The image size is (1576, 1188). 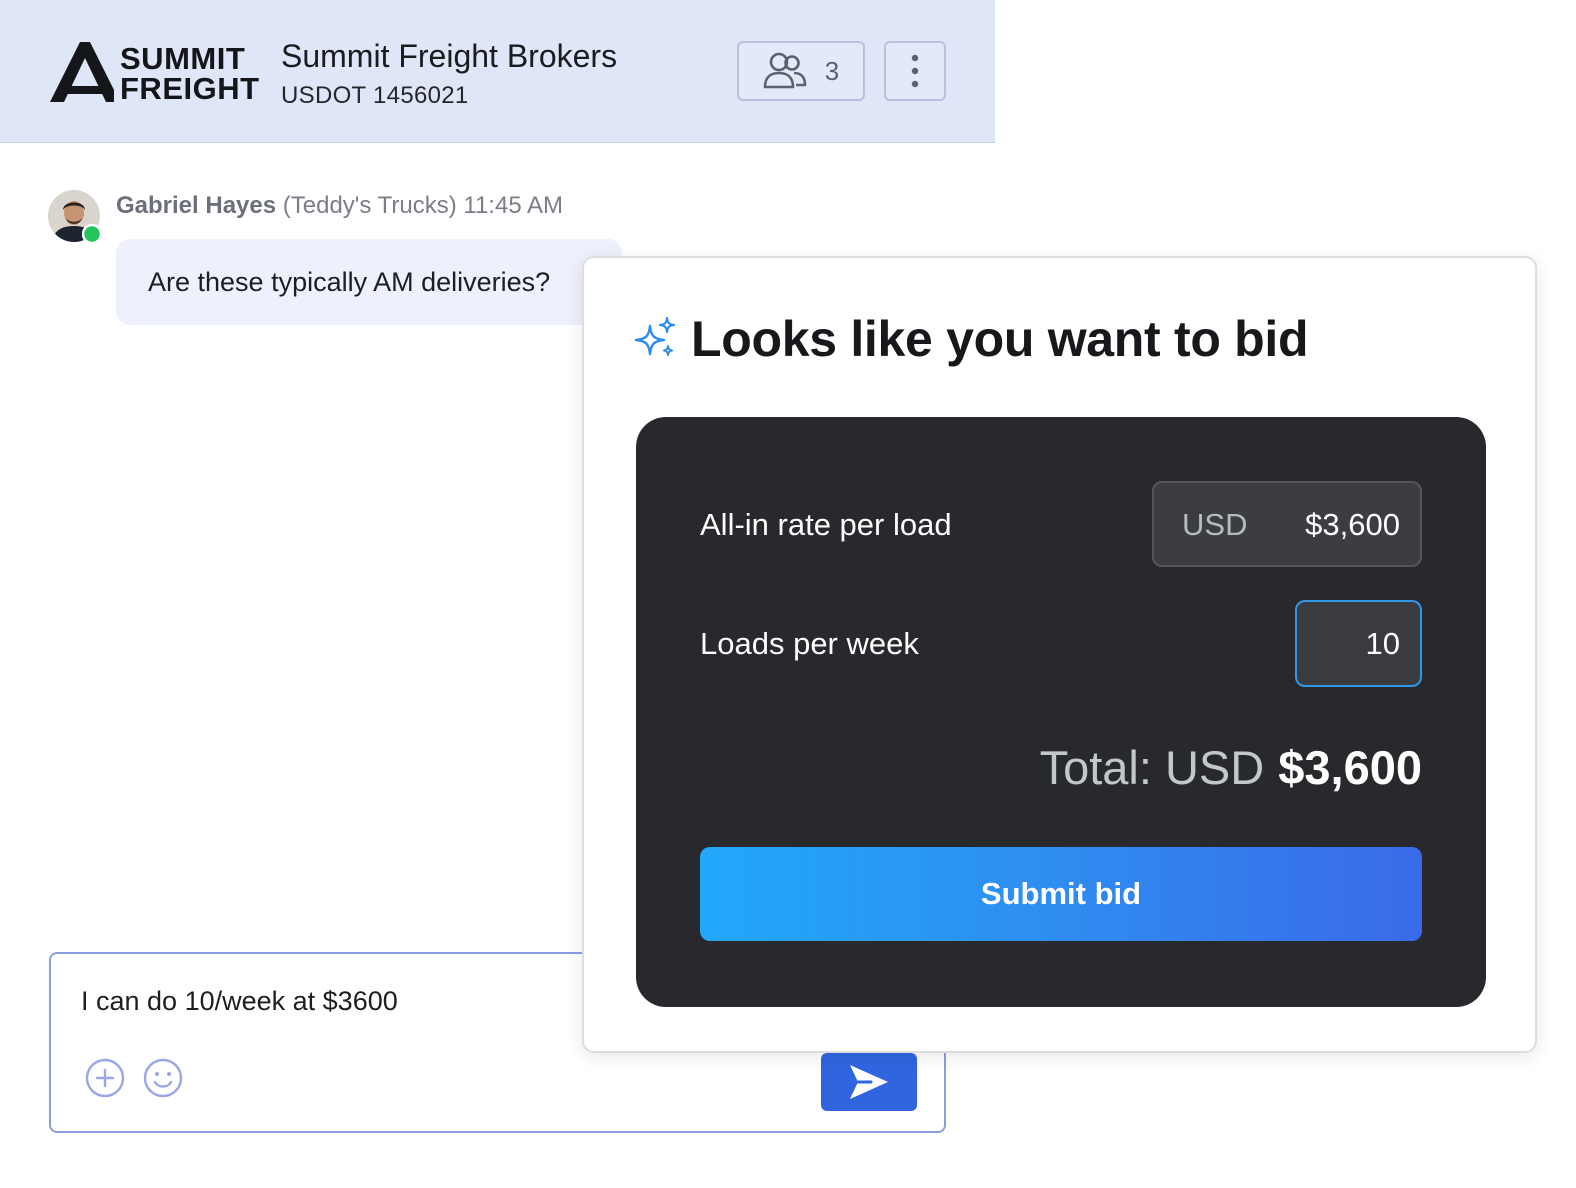 What do you see at coordinates (1061, 894) in the screenshot?
I see `submit-bid-button: Submit bid` at bounding box center [1061, 894].